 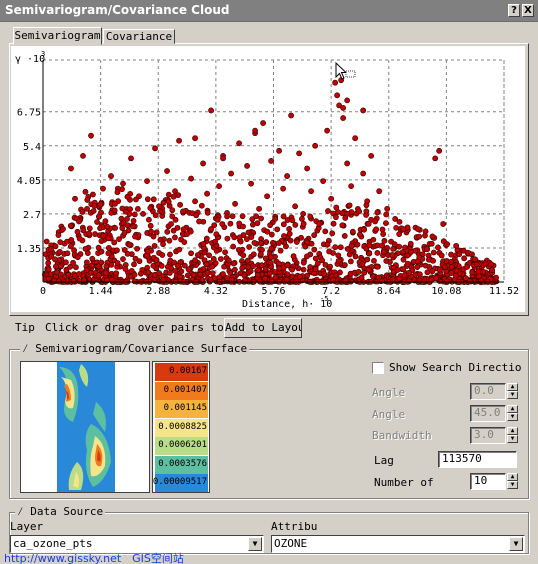 What do you see at coordinates (255, 544) in the screenshot?
I see `chevron-down-icon: ▼` at bounding box center [255, 544].